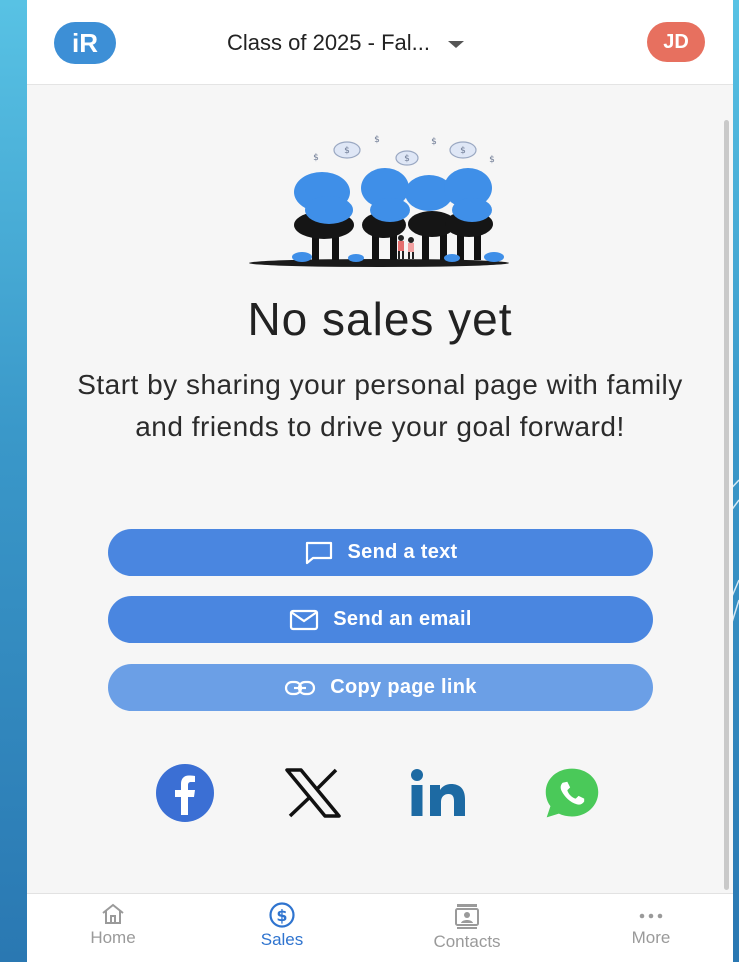  What do you see at coordinates (651, 937) in the screenshot?
I see `nav-more-label: More` at bounding box center [651, 937].